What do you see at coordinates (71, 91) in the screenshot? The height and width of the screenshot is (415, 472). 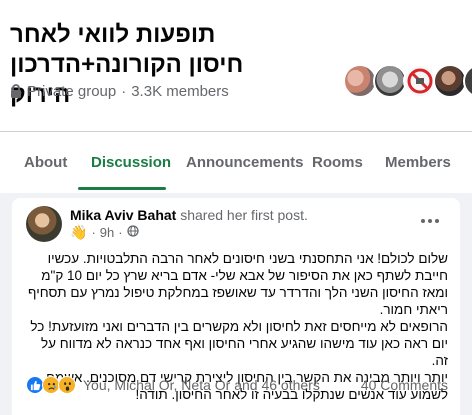 I see `privacy-label: Private group` at bounding box center [71, 91].